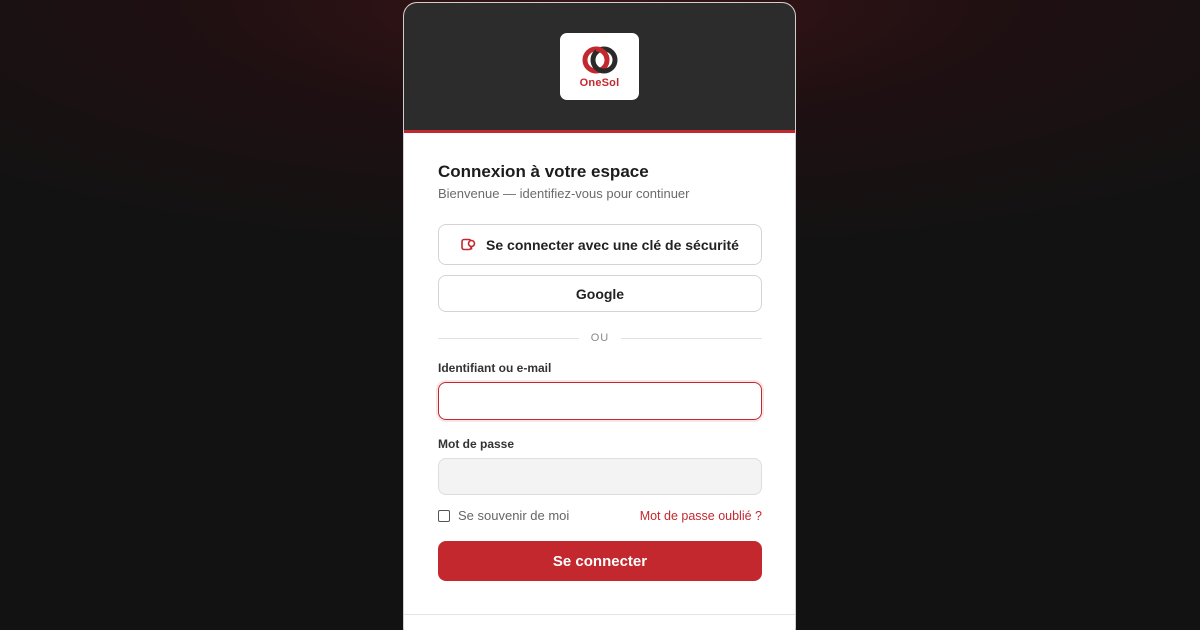  I want to click on security-key-icon, so click(468, 244).